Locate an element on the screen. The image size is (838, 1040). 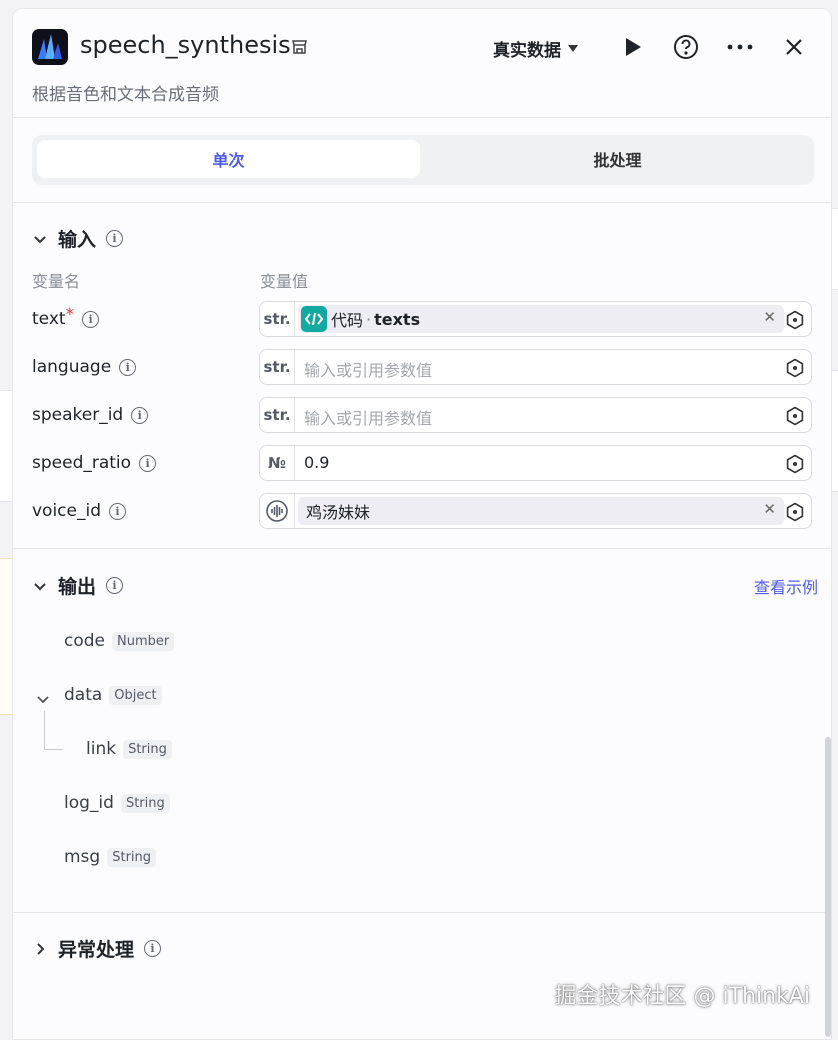
param-name: language i is located at coordinates (84, 367).